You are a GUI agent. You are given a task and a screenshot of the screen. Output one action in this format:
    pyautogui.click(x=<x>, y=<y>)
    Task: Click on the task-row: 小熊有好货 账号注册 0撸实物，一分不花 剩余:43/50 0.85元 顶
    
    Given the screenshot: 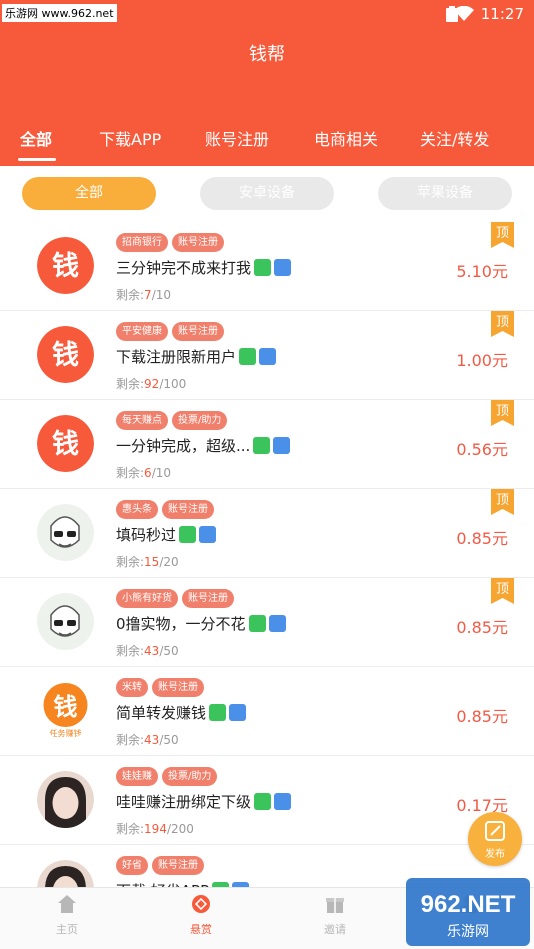 What is the action you would take?
    pyautogui.click(x=267, y=622)
    